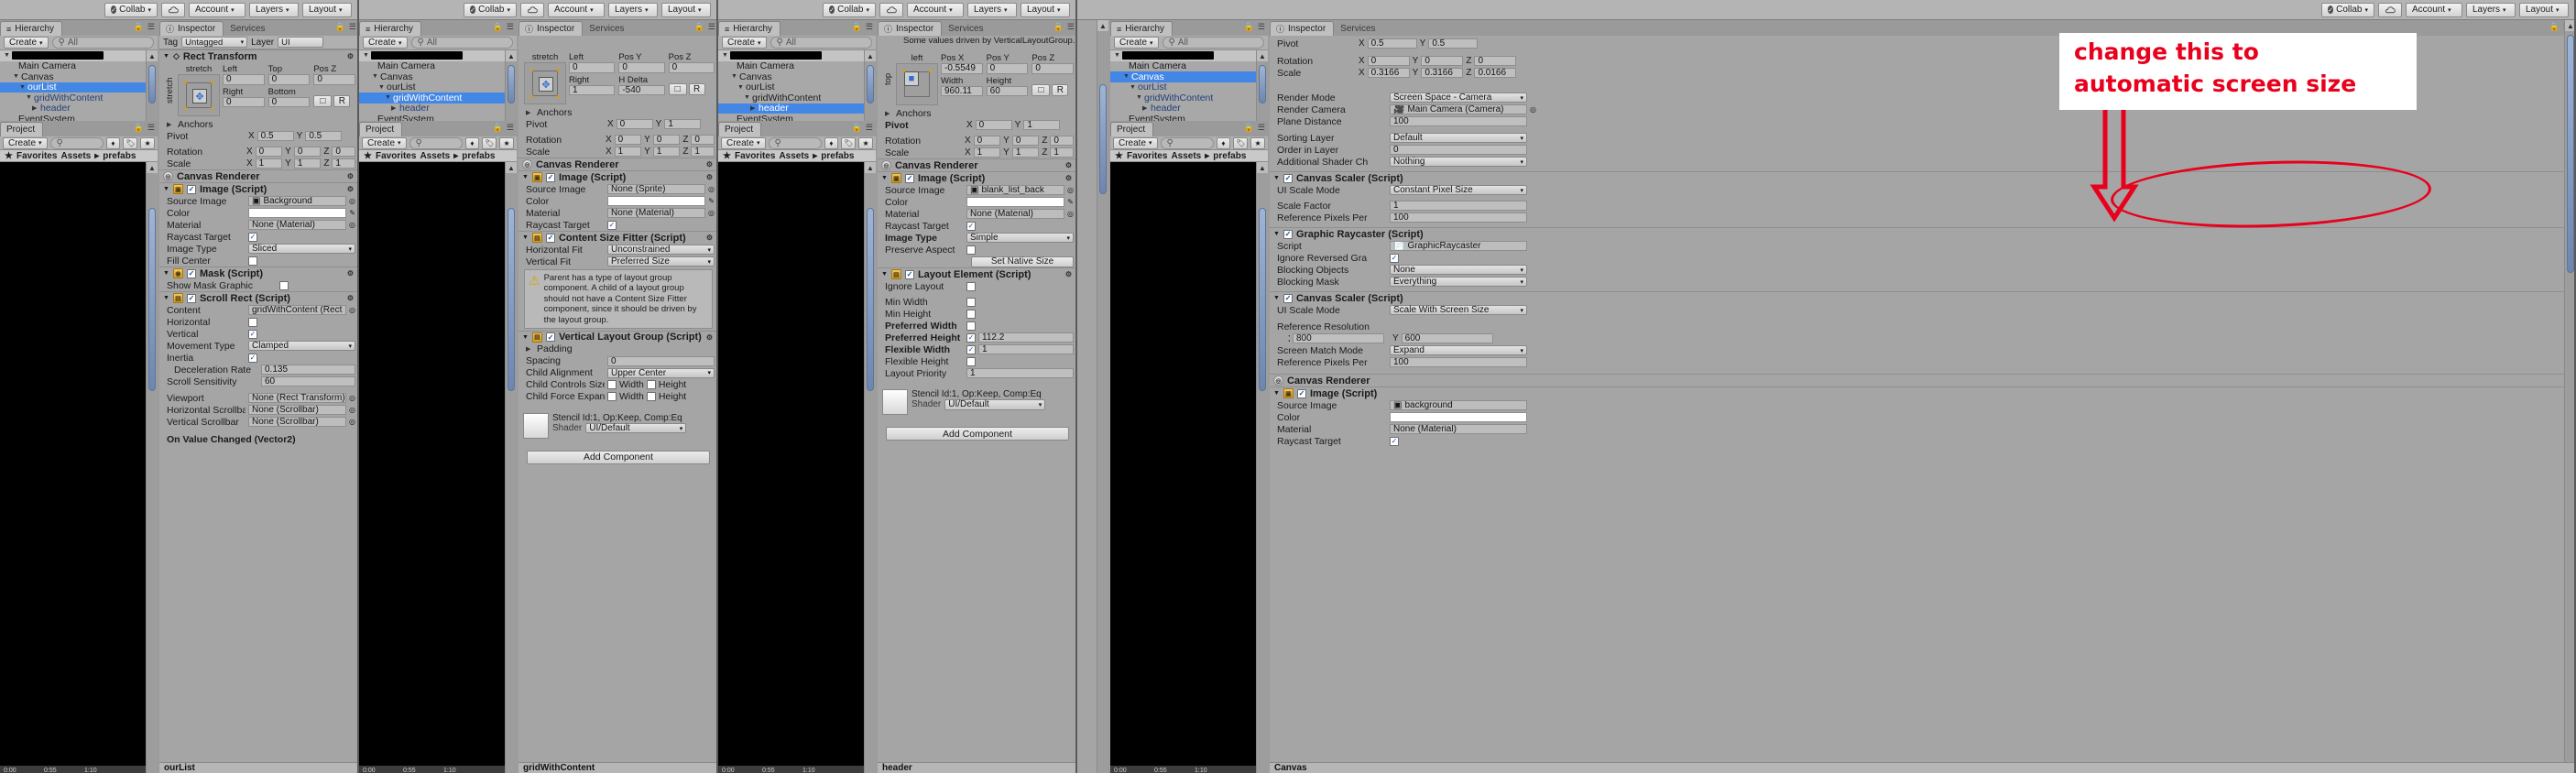 This screenshot has width=2576, height=773. I want to click on hscrollbar-field: None (Scrollbar), so click(298, 410).